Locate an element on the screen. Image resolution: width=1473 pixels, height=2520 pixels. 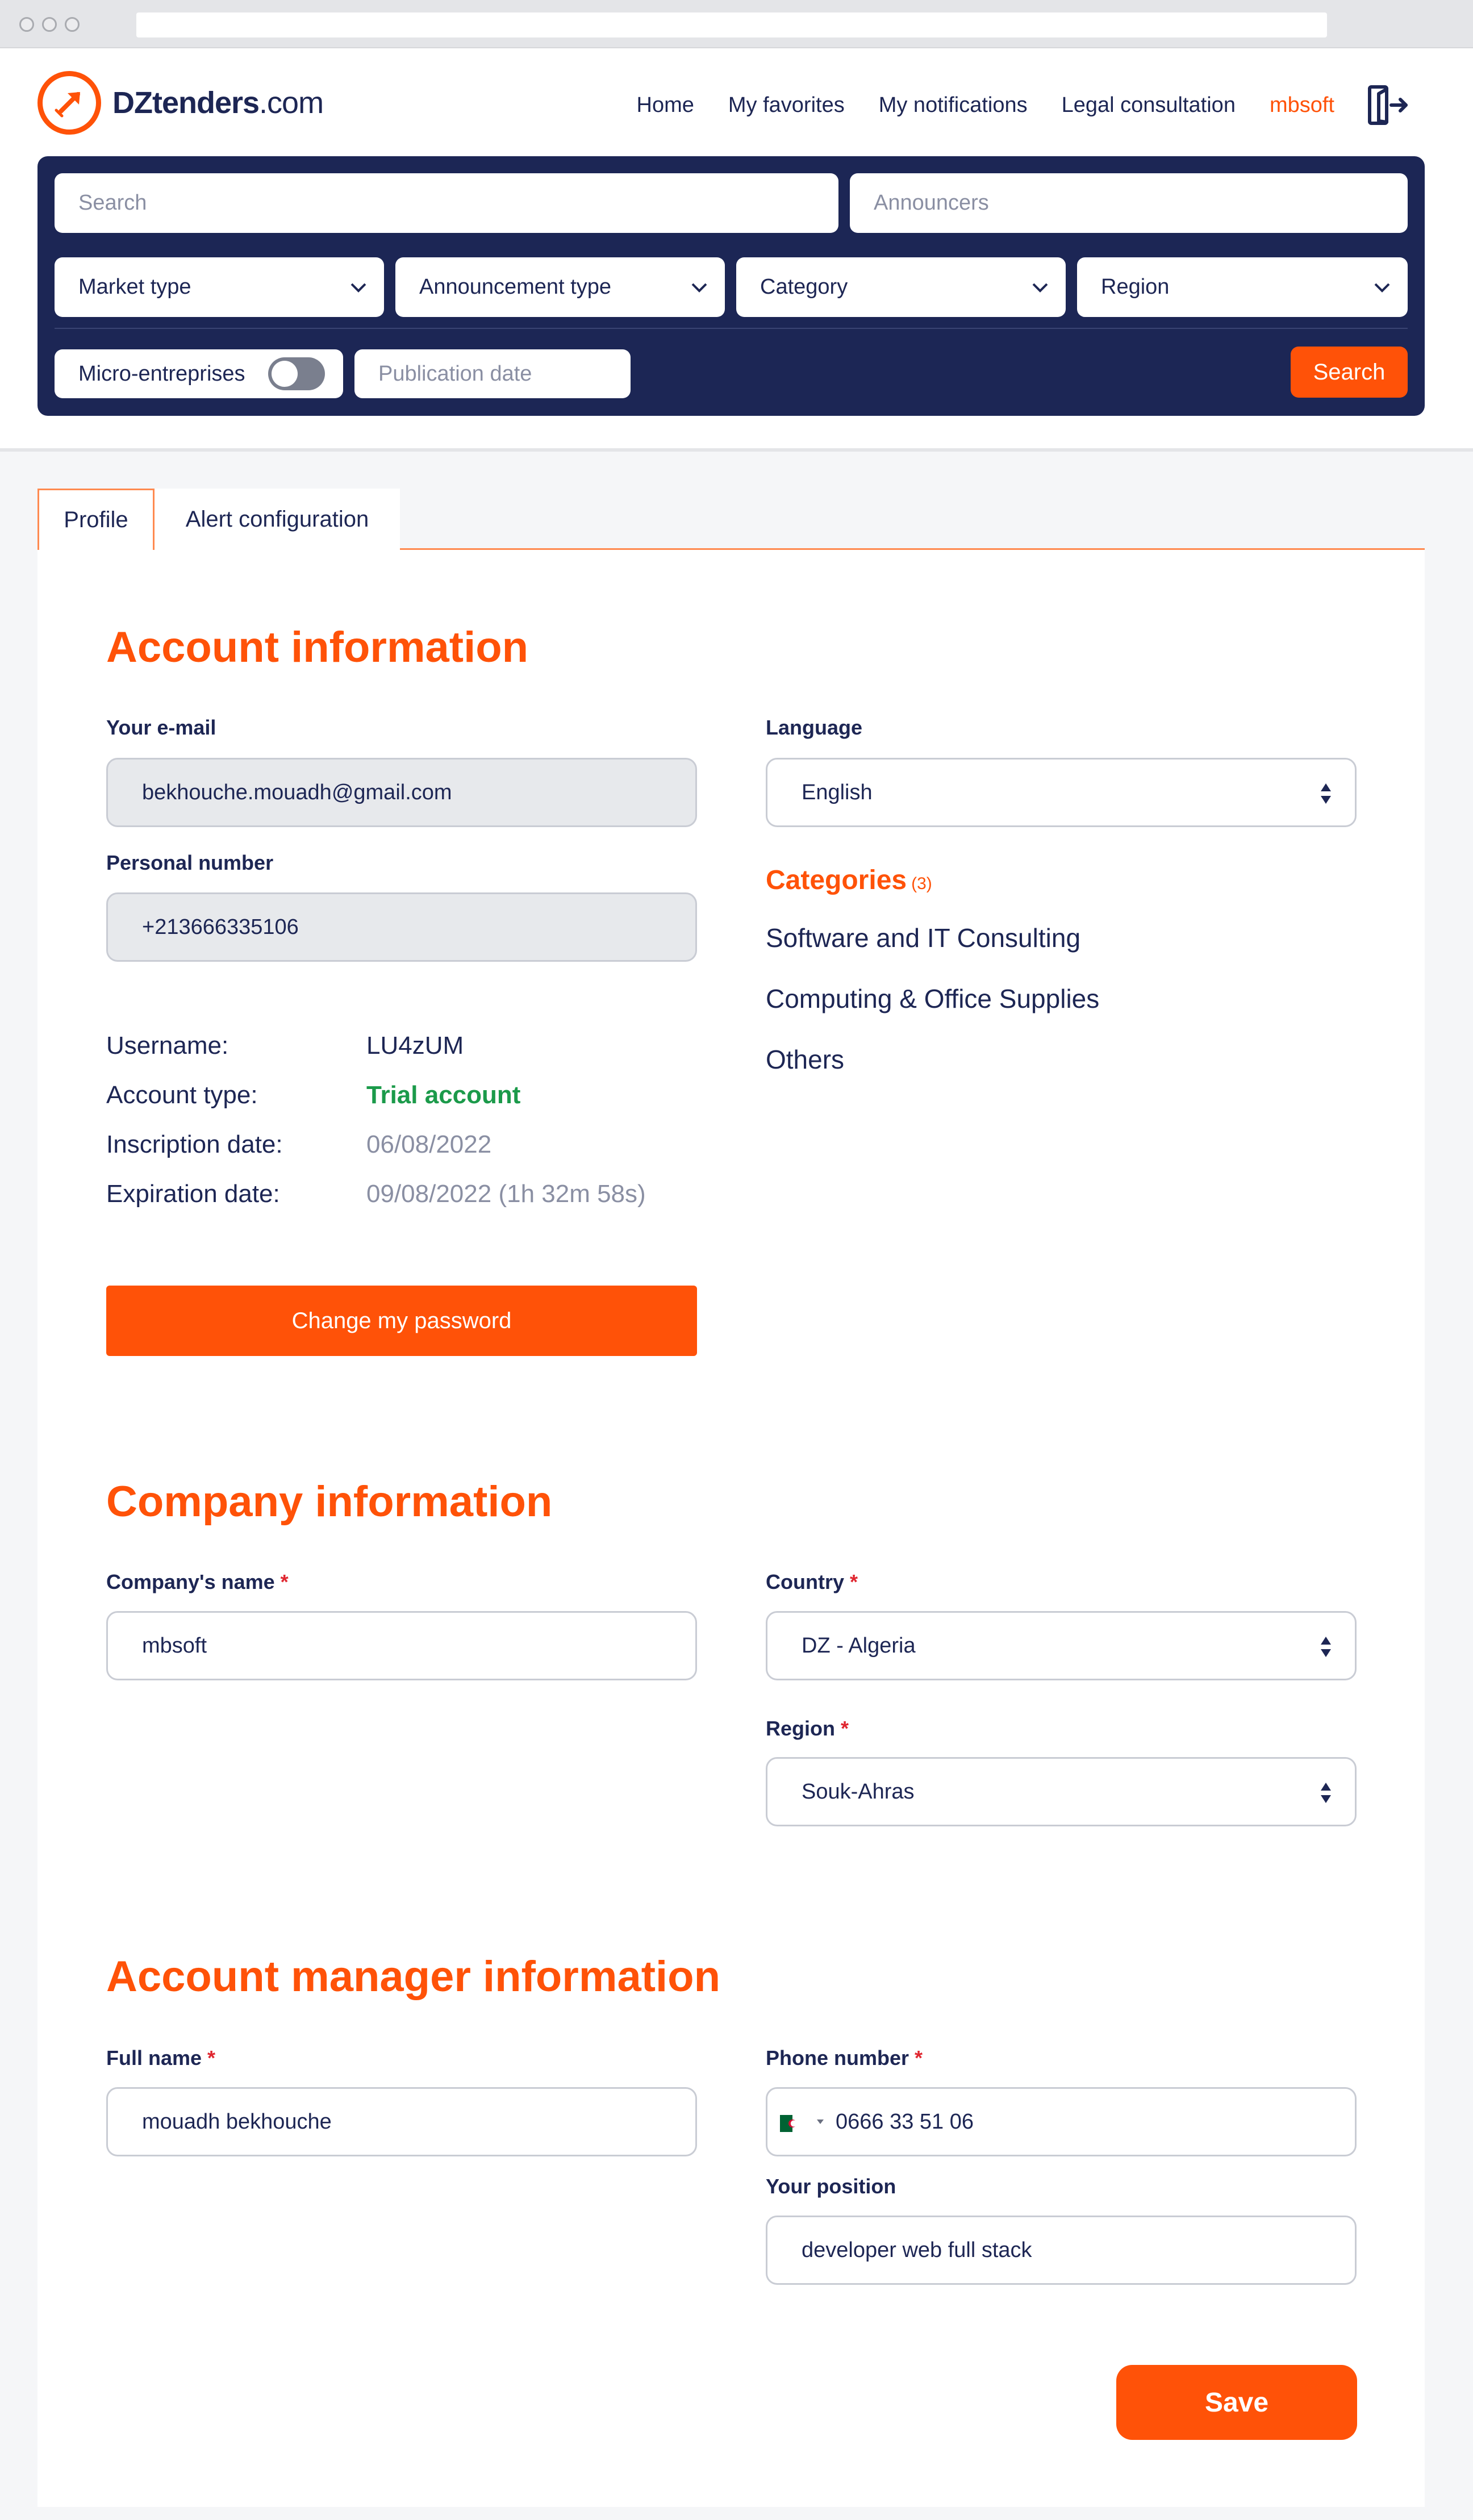
country-select: DZ - Algeria is located at coordinates (1061, 1645).